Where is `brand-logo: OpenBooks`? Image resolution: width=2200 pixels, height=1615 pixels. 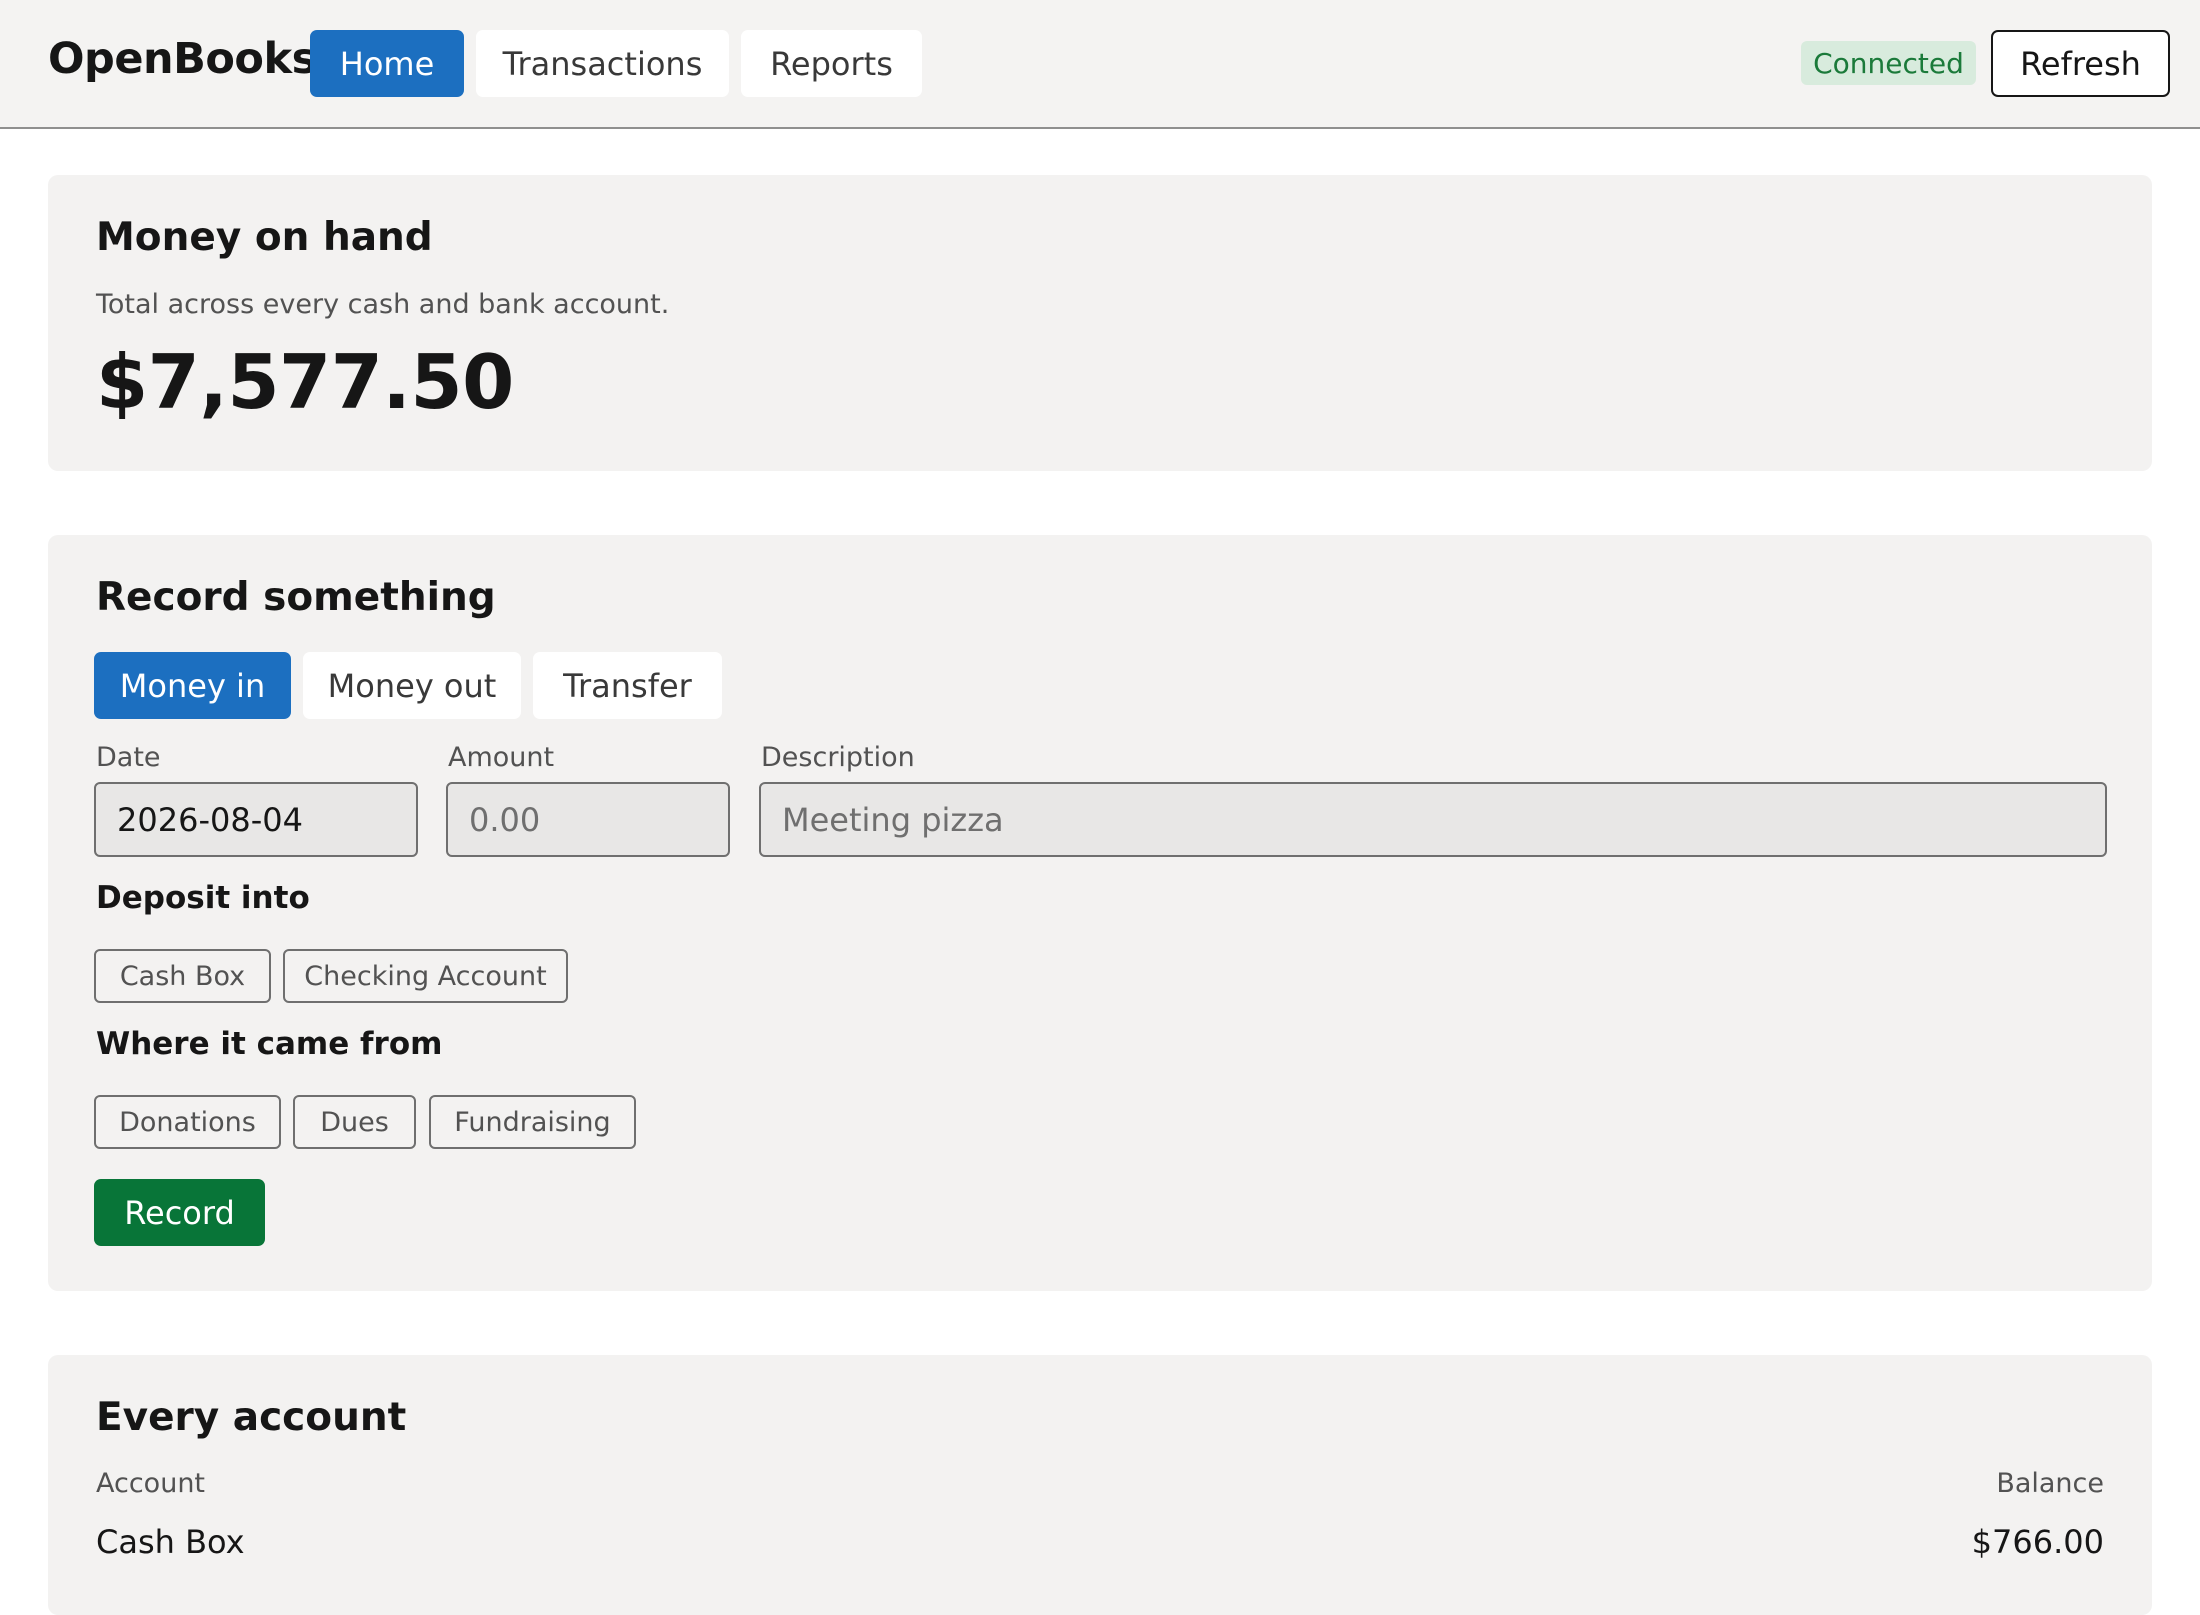
brand-logo: OpenBooks is located at coordinates (182, 59).